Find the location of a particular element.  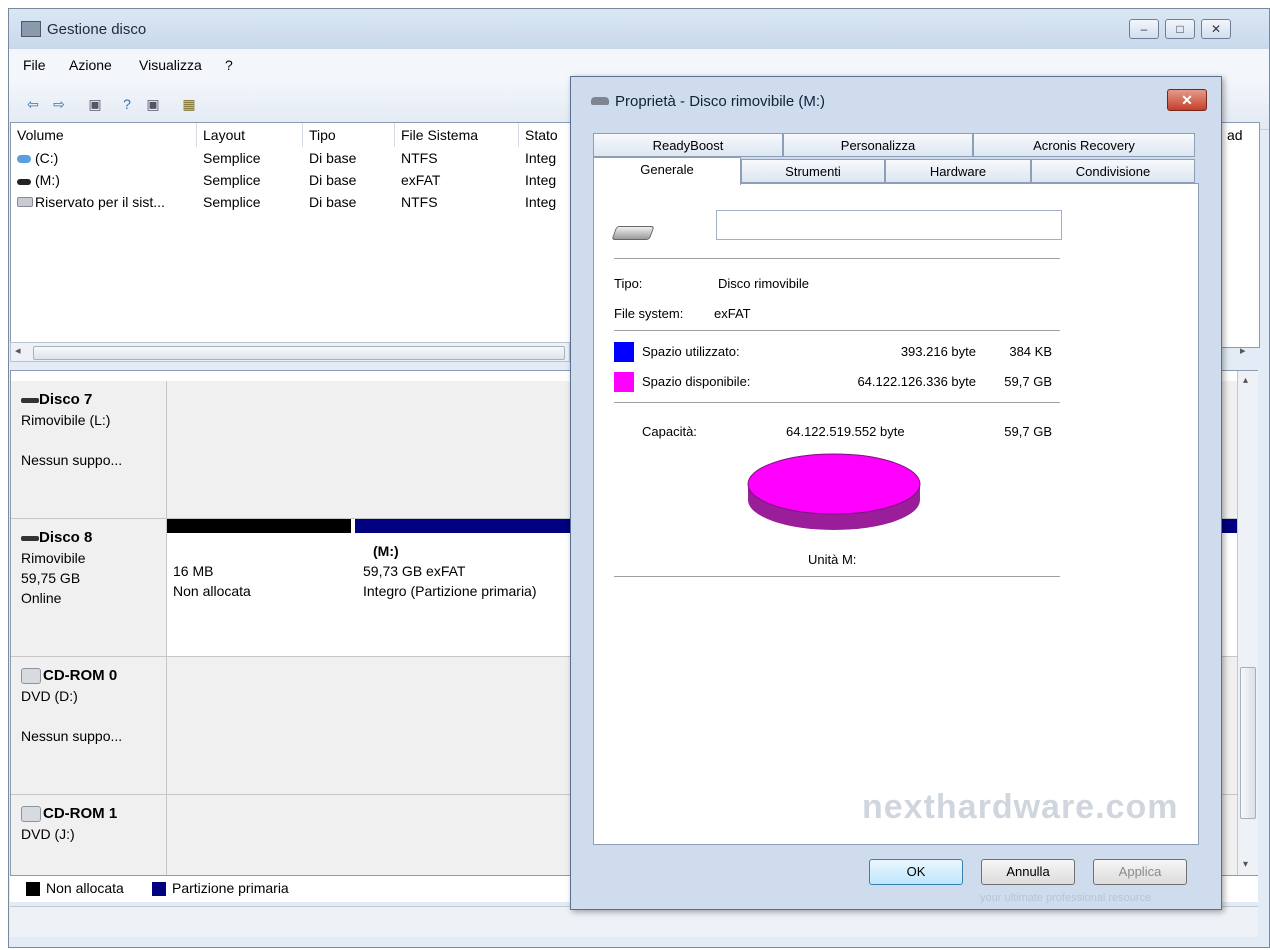

menu-azione: Azione is located at coordinates (90, 65).